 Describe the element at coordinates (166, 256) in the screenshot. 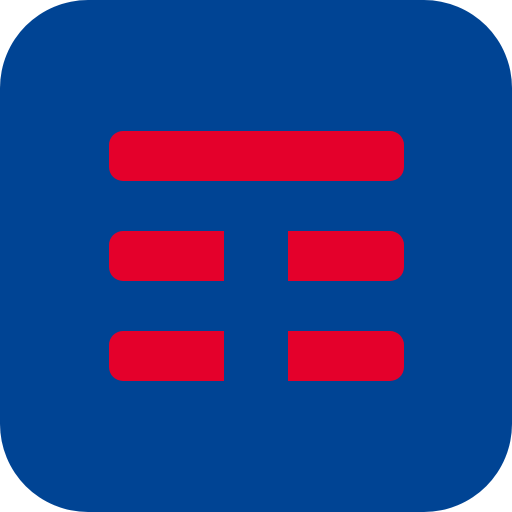

I see `logo-bar-middle-left` at that location.